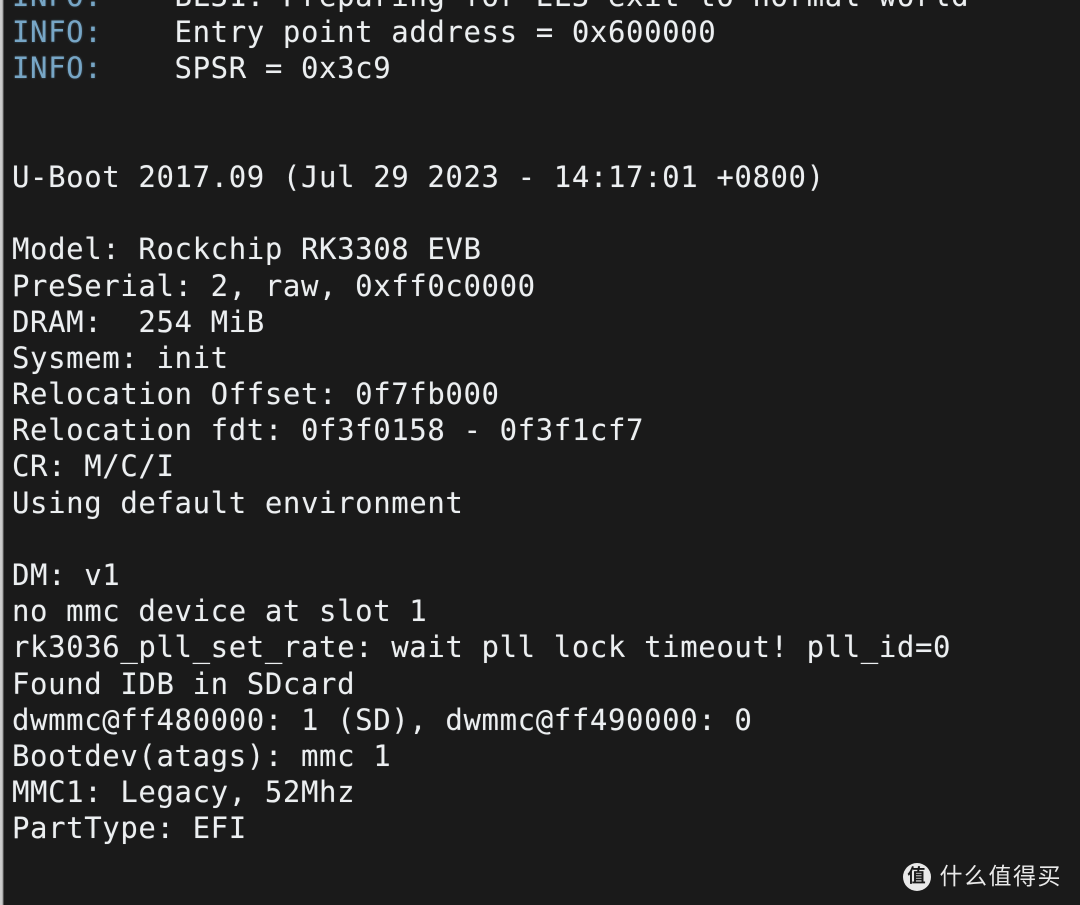  Describe the element at coordinates (274, 285) in the screenshot. I see `log-message: PreSerial: 2, raw, 0xff0c0000` at that location.